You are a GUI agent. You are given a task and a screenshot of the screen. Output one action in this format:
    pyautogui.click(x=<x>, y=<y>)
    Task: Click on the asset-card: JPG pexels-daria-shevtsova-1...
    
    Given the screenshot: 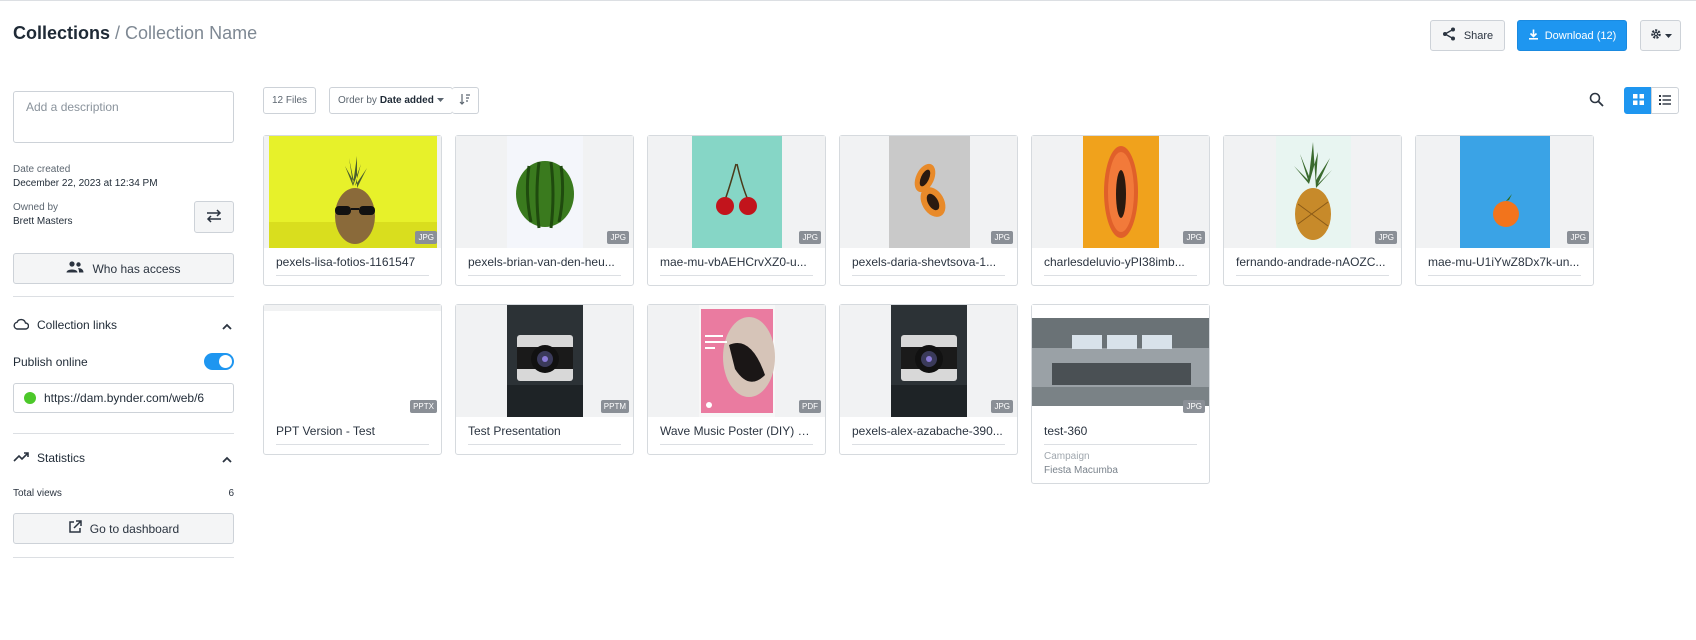 What is the action you would take?
    pyautogui.click(x=928, y=210)
    